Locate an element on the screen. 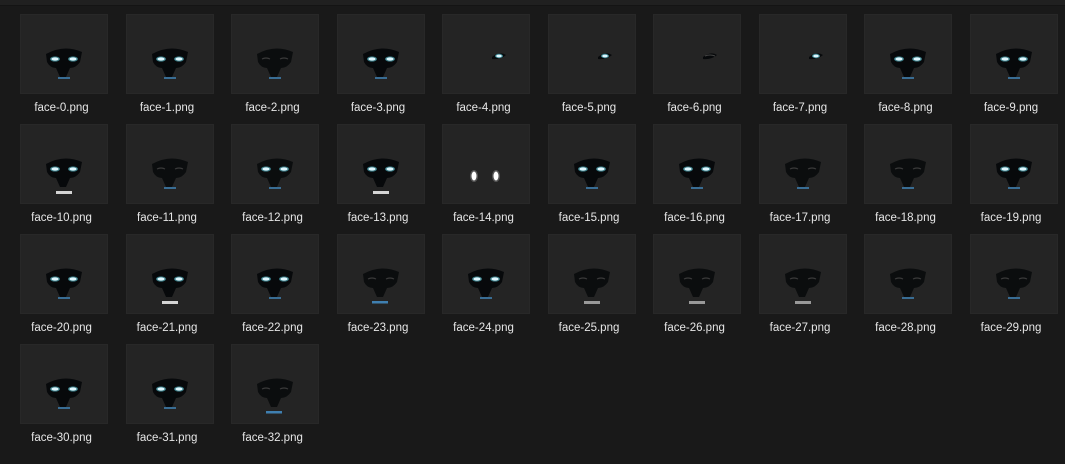 The height and width of the screenshot is (464, 1065). file-item: face-12.png is located at coordinates (272, 174).